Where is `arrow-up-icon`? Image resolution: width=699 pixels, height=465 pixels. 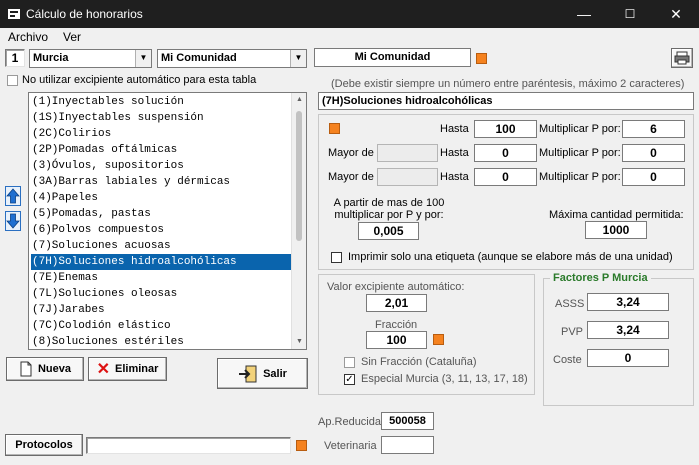 arrow-up-icon is located at coordinates (13, 196).